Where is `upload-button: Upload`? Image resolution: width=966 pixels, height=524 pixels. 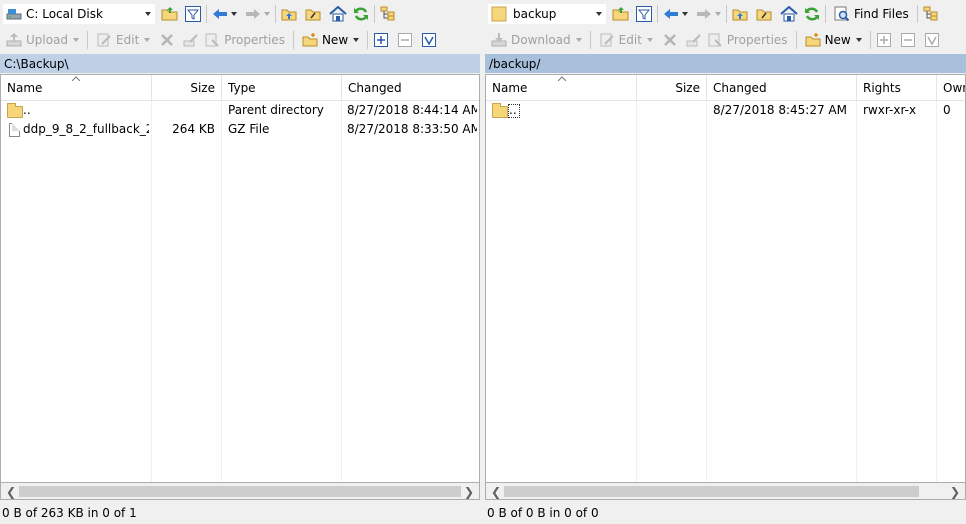 upload-button: Upload is located at coordinates (42, 40).